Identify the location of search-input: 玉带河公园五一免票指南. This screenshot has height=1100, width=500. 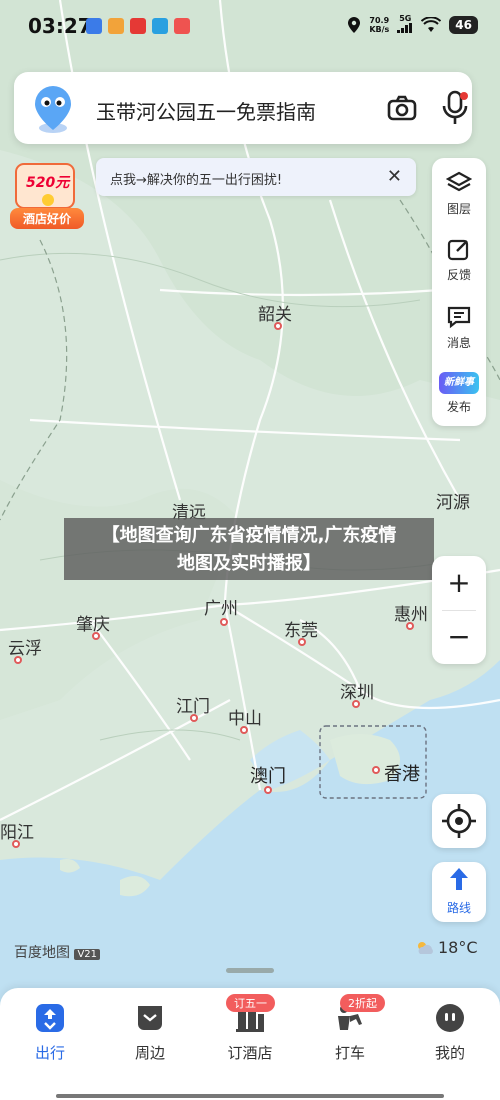
(206, 110).